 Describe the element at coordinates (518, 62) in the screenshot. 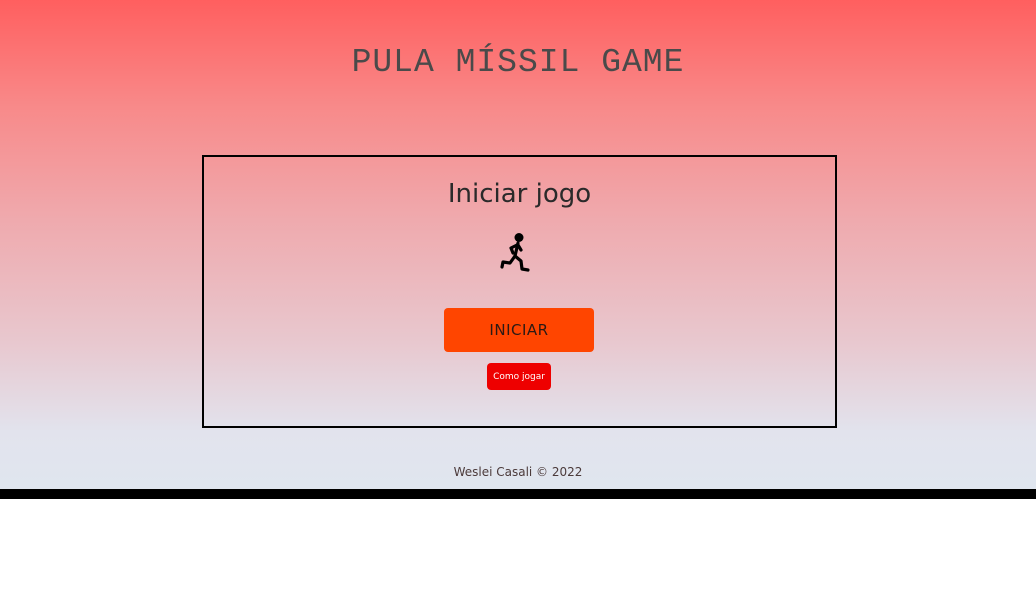

I see `game-title: PULA MÍSSIL GAME` at that location.